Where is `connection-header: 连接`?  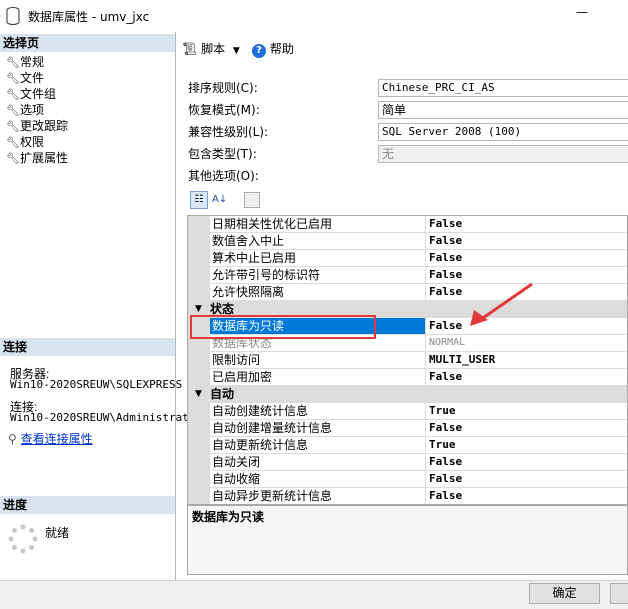
connection-header: 连接 is located at coordinates (87, 347).